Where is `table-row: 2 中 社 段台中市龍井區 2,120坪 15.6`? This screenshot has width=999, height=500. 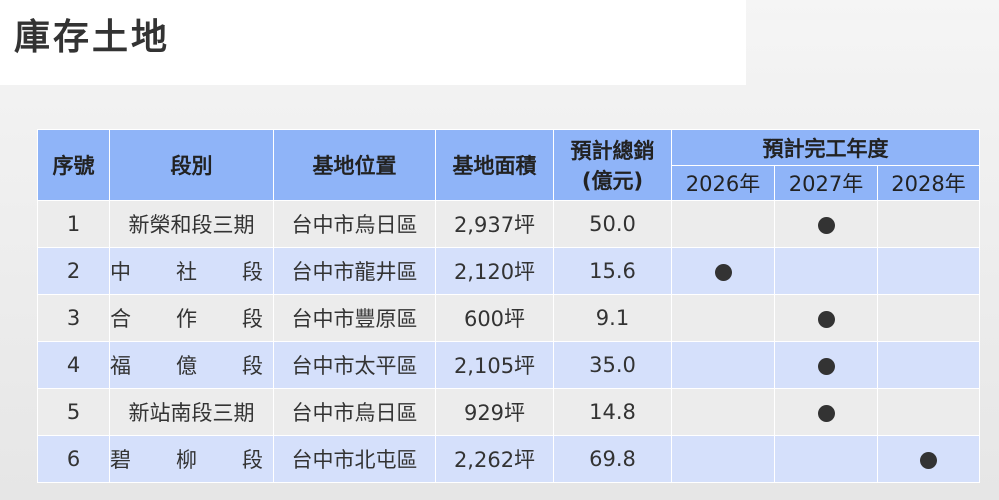 table-row: 2 中 社 段台中市龍井區 2,120坪 15.6 is located at coordinates (509, 271).